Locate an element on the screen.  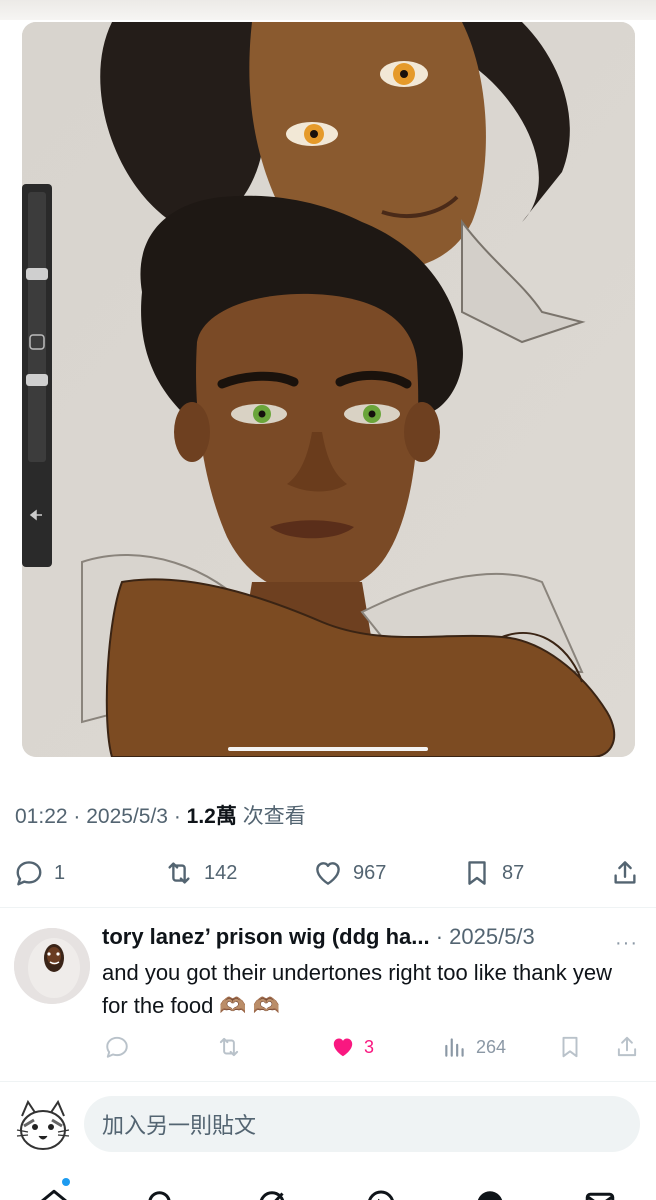
reply-share-button is located at coordinates (627, 1047).